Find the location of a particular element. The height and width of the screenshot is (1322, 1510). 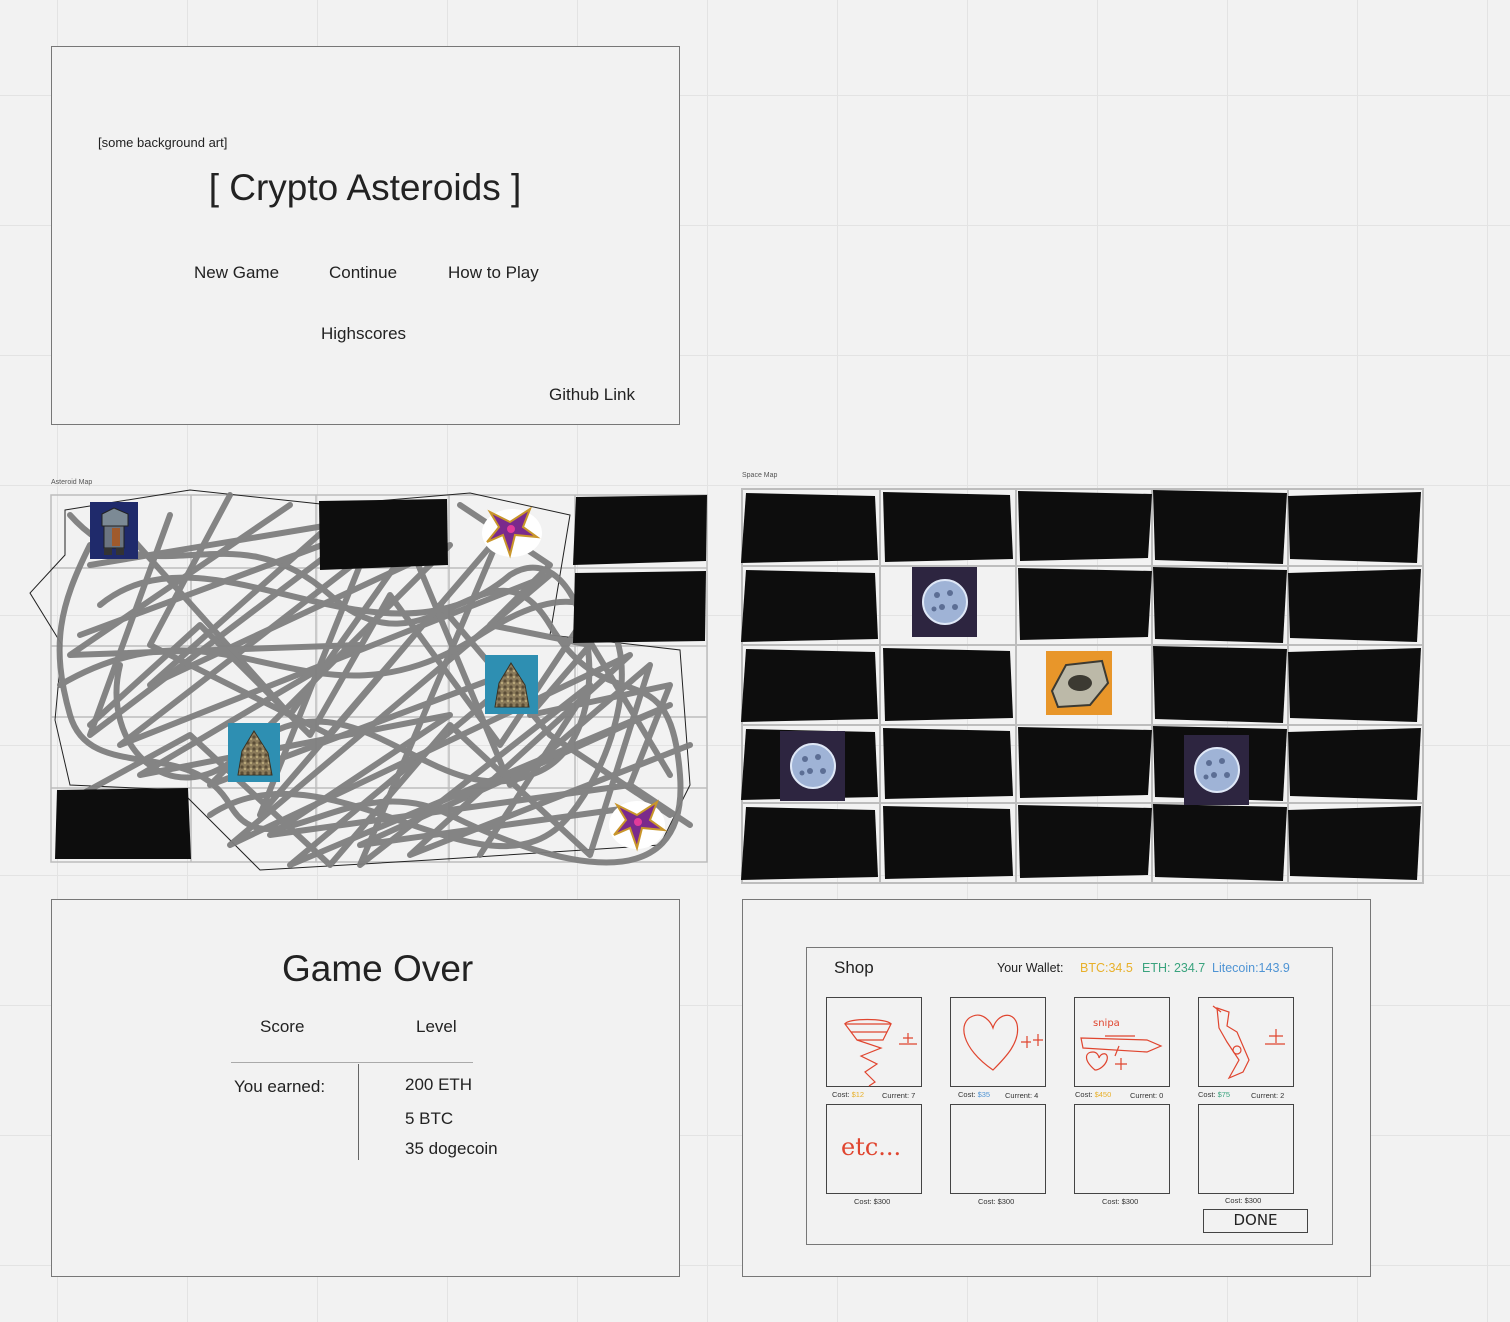

wallet-ltc: Litecoin:143.9 is located at coordinates (1251, 968).